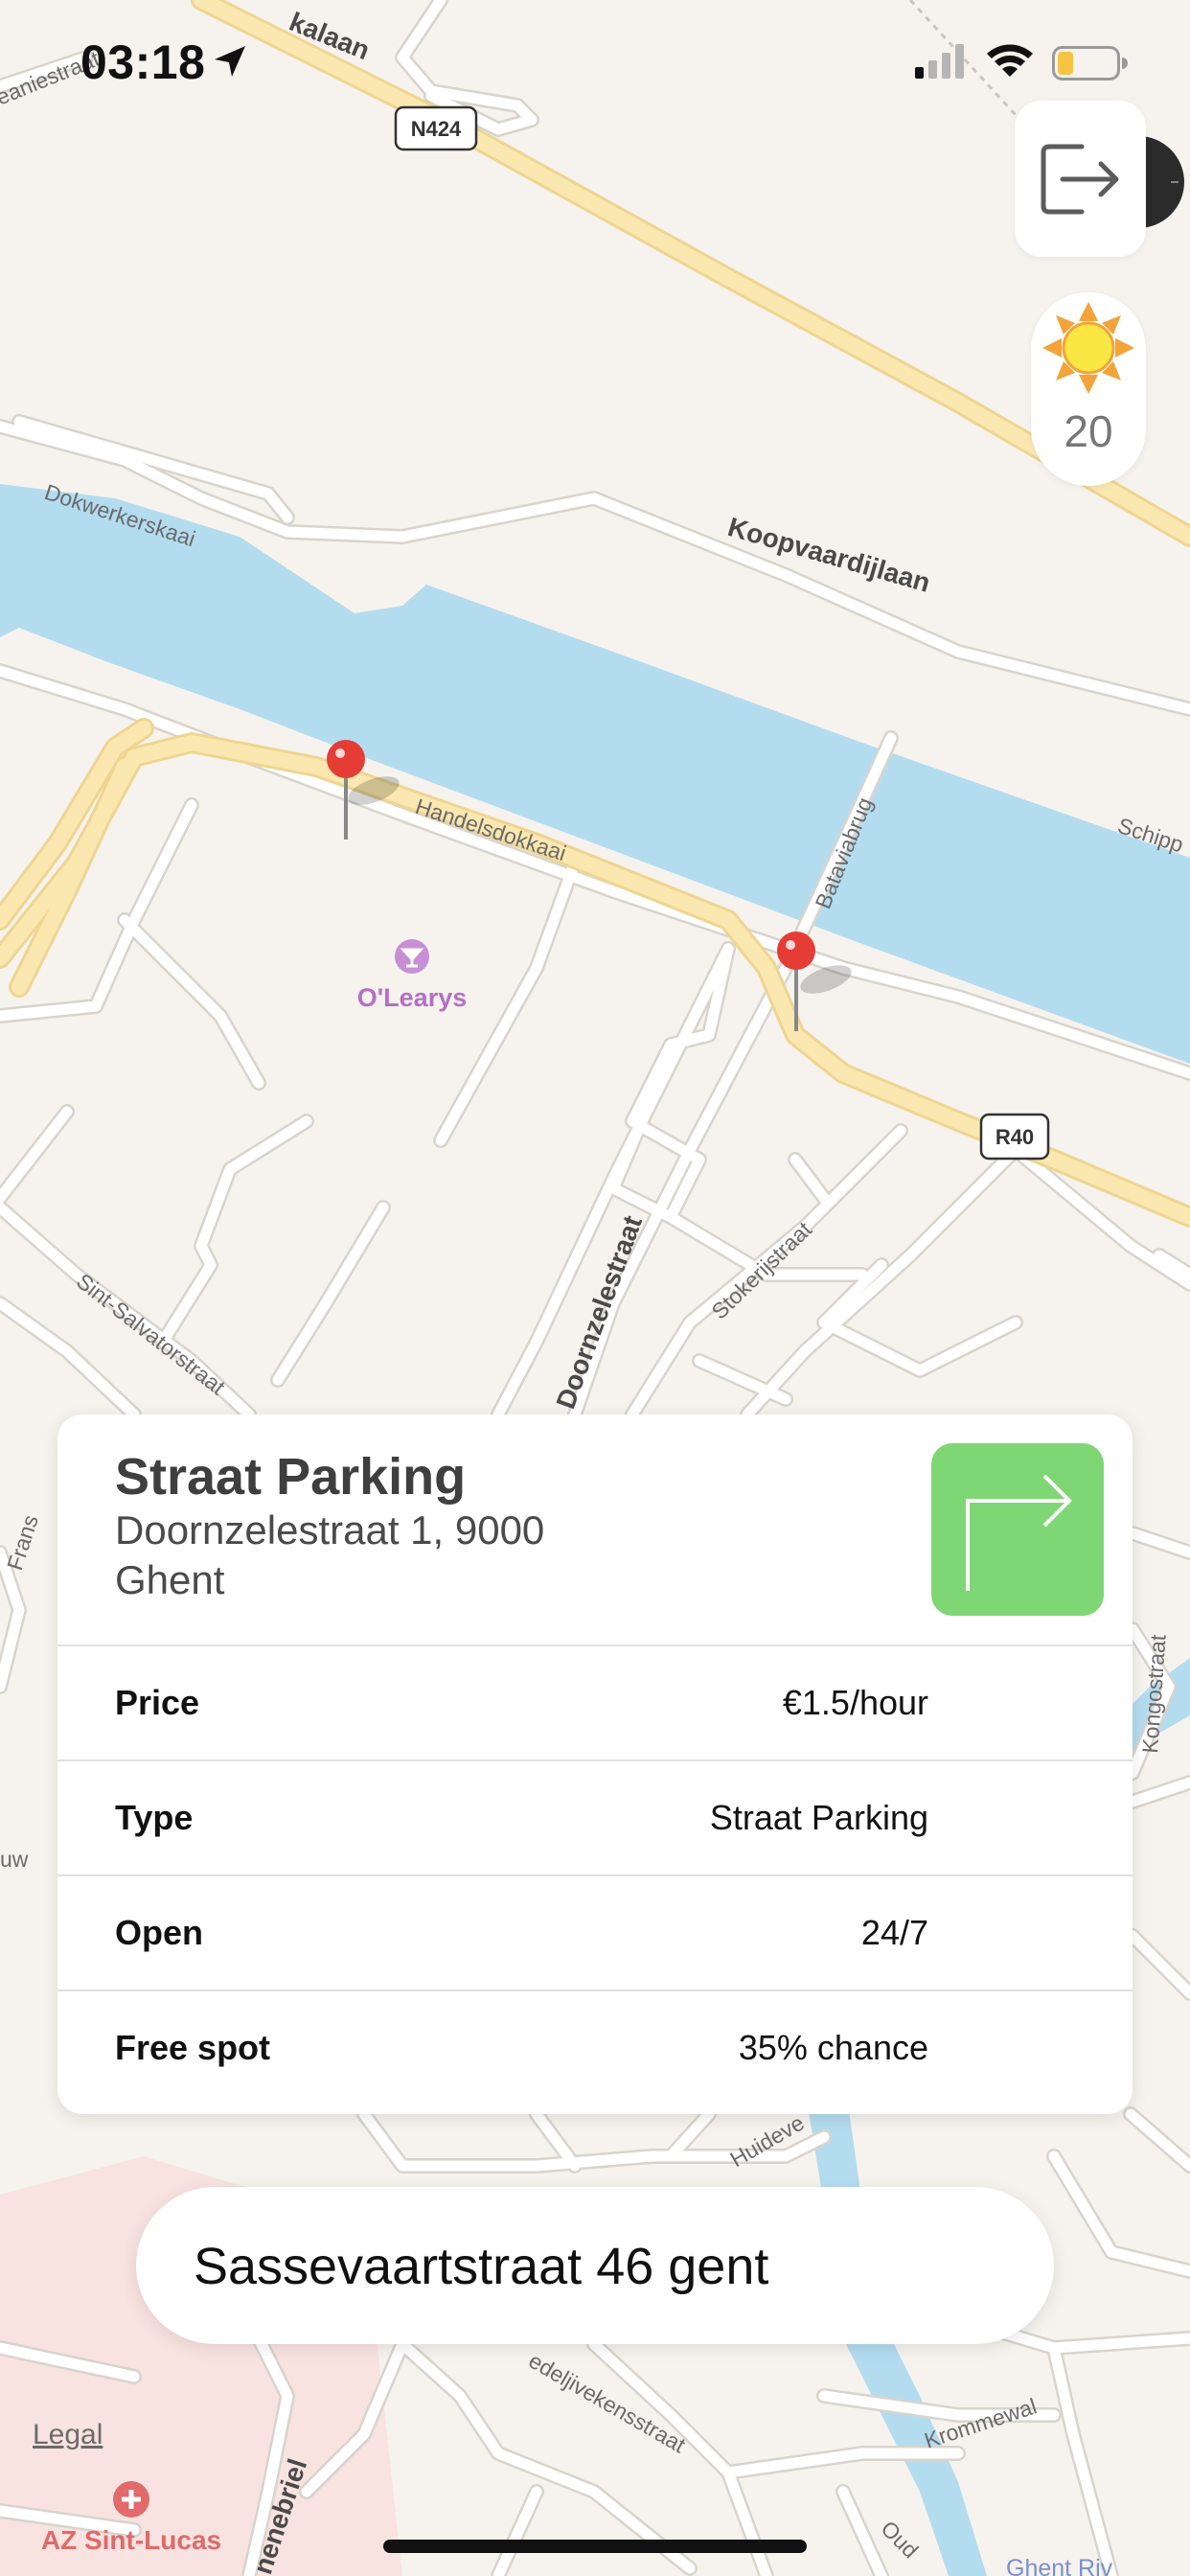  What do you see at coordinates (1088, 348) in the screenshot?
I see `sun-icon` at bounding box center [1088, 348].